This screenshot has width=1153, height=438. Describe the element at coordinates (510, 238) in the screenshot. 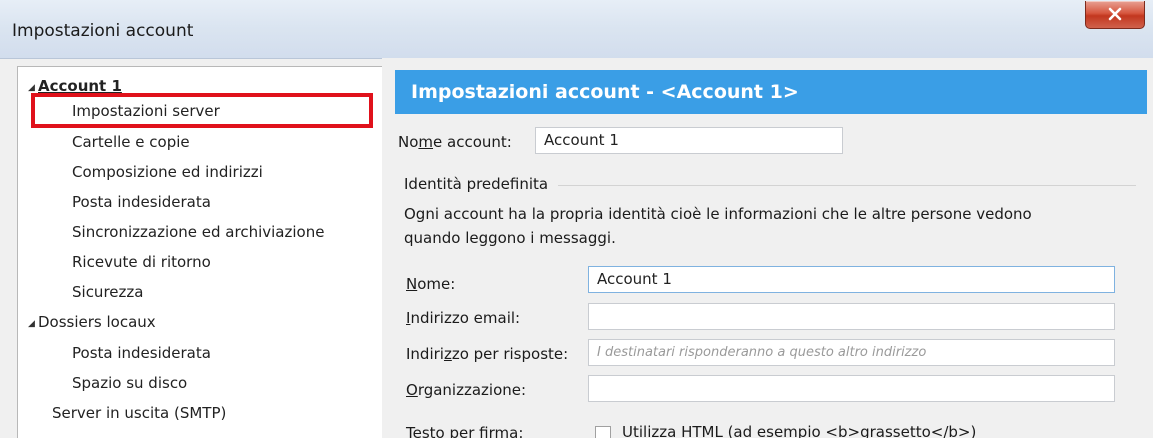

I see `identity-description-line2: quando leggono i messaggi.` at that location.